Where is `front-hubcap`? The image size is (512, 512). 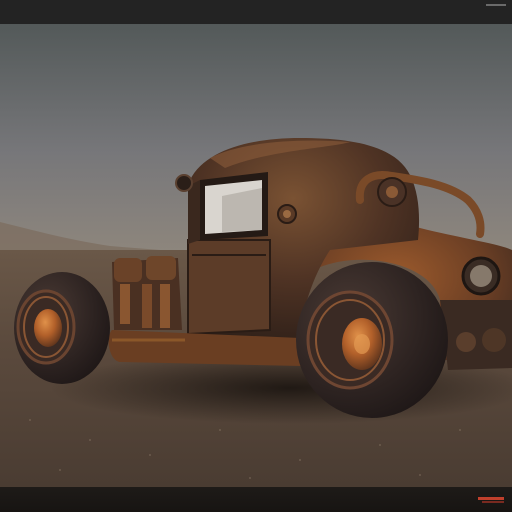 front-hubcap is located at coordinates (48, 328).